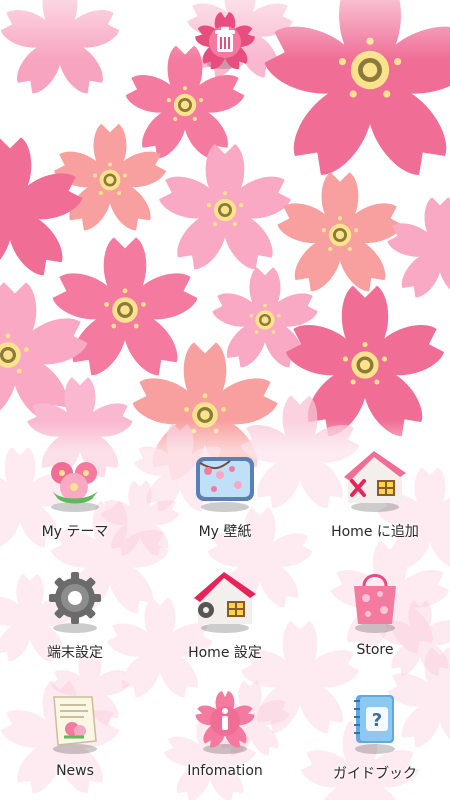 The image size is (450, 808). I want to click on menu-item-add-to-home: Home に追加, so click(375, 505).